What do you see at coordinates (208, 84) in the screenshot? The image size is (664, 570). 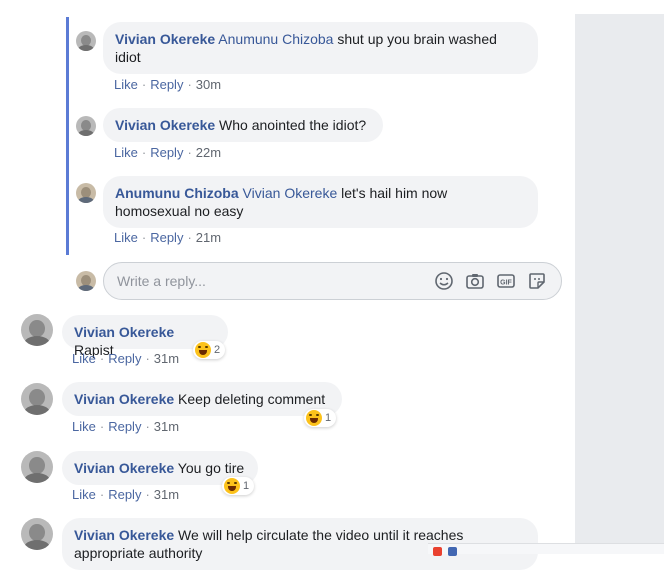 I see `comment-timestamp: 30m` at bounding box center [208, 84].